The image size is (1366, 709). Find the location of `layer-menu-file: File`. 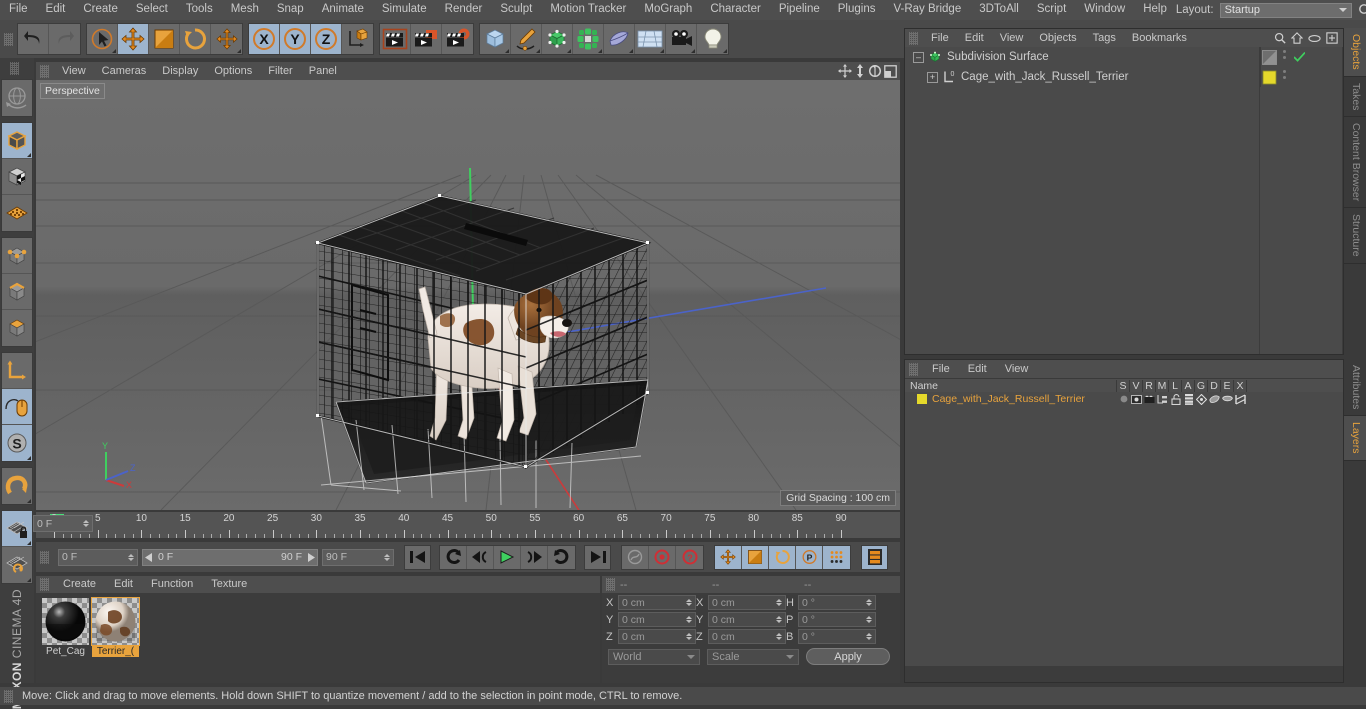

layer-menu-file: File is located at coordinates (941, 369).